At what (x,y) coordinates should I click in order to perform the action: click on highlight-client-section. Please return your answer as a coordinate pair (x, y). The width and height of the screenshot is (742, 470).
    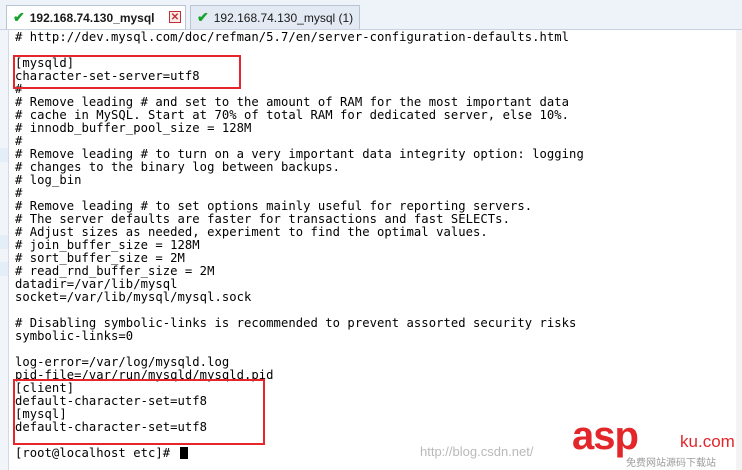
    Looking at the image, I should click on (139, 412).